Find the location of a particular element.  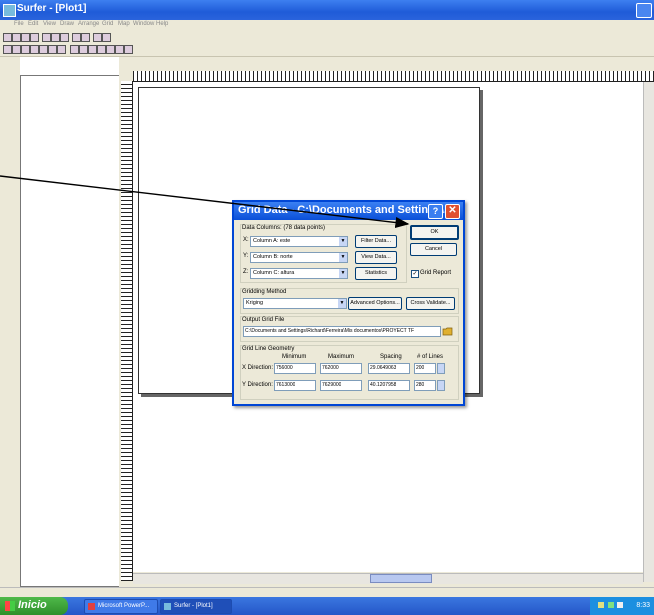

menu-map: Map is located at coordinates (124, 24).